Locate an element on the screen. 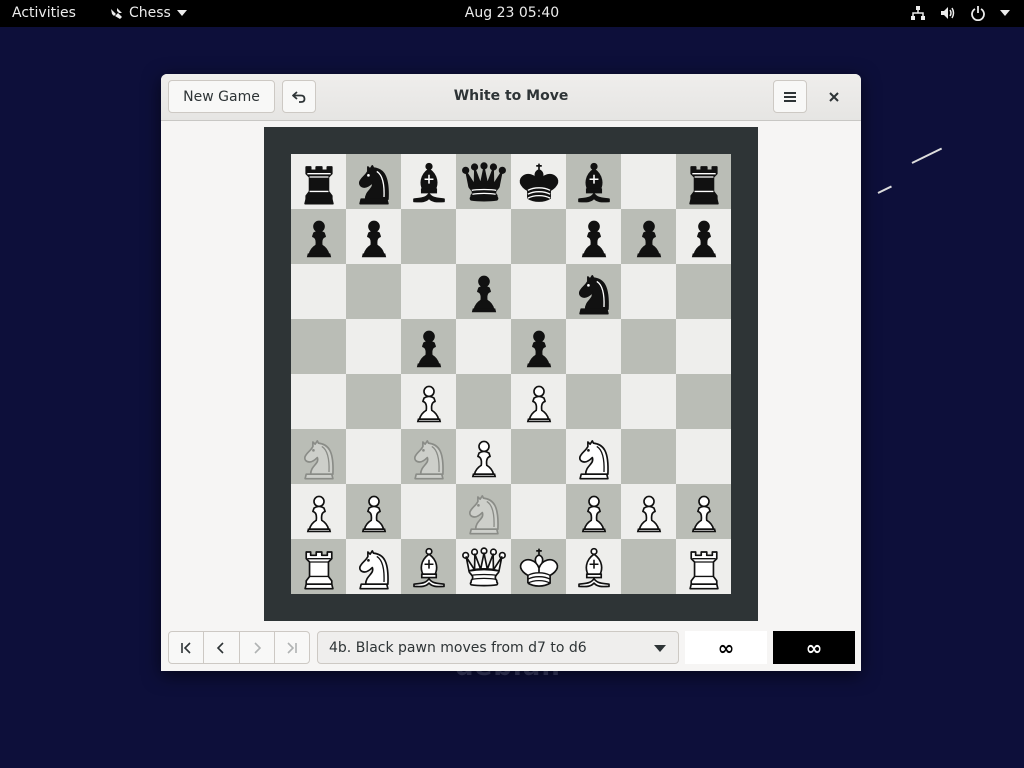 This screenshot has width=1024, height=768. square-b1 is located at coordinates (373, 566).